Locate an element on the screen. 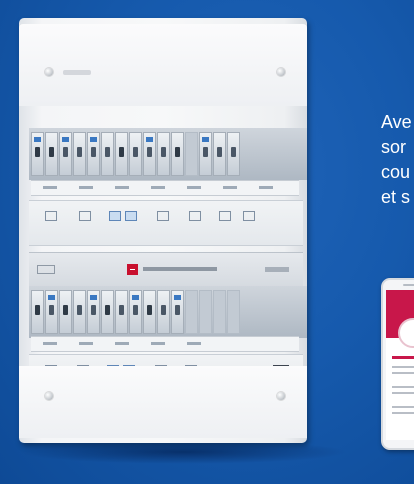 The image size is (414, 484). smartphone-image is located at coordinates (397, 364).